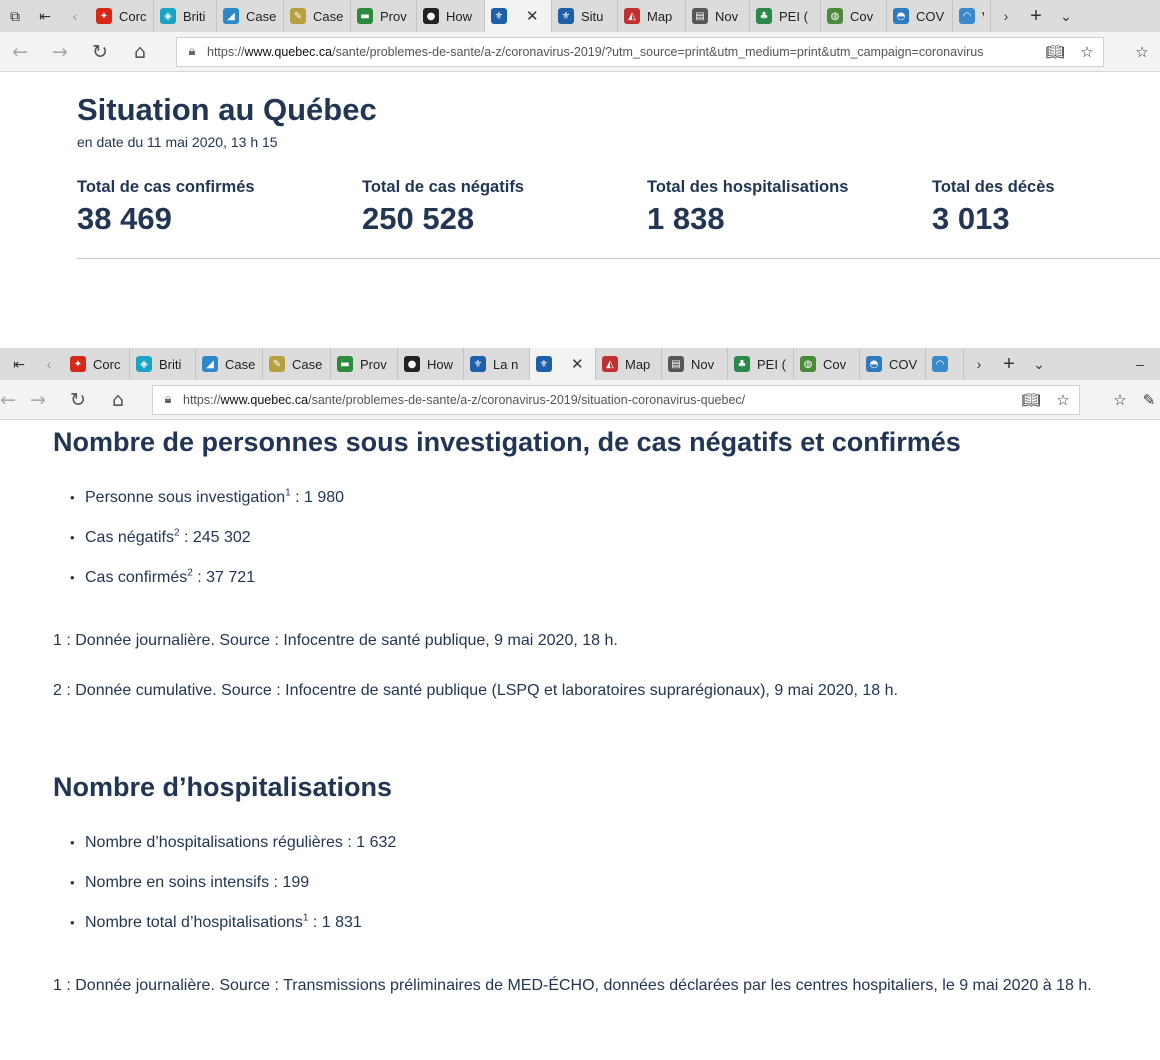 The width and height of the screenshot is (1160, 1060). I want to click on fleur-de-lis-icon: ⚜, so click(478, 364).